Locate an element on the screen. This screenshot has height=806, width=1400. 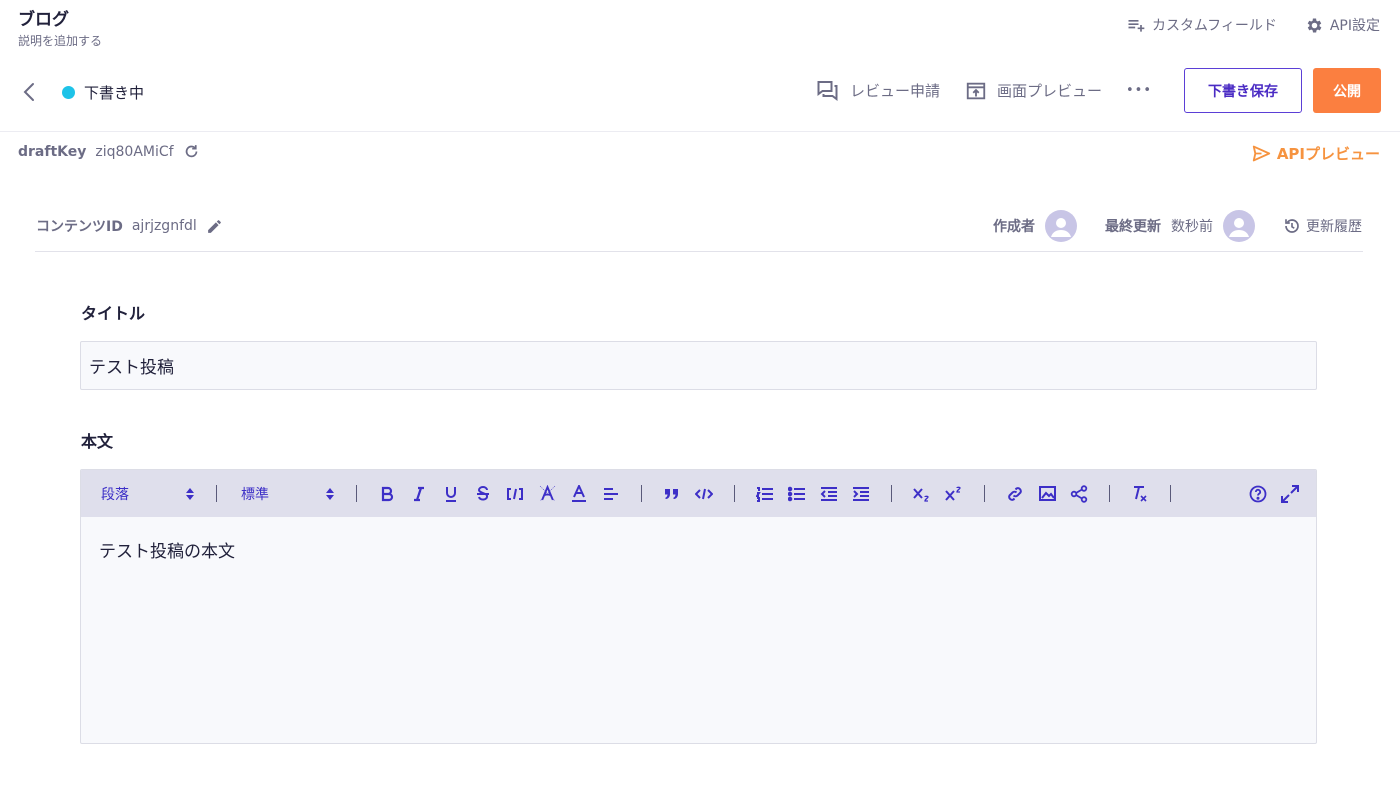
title-input is located at coordinates (698, 365).